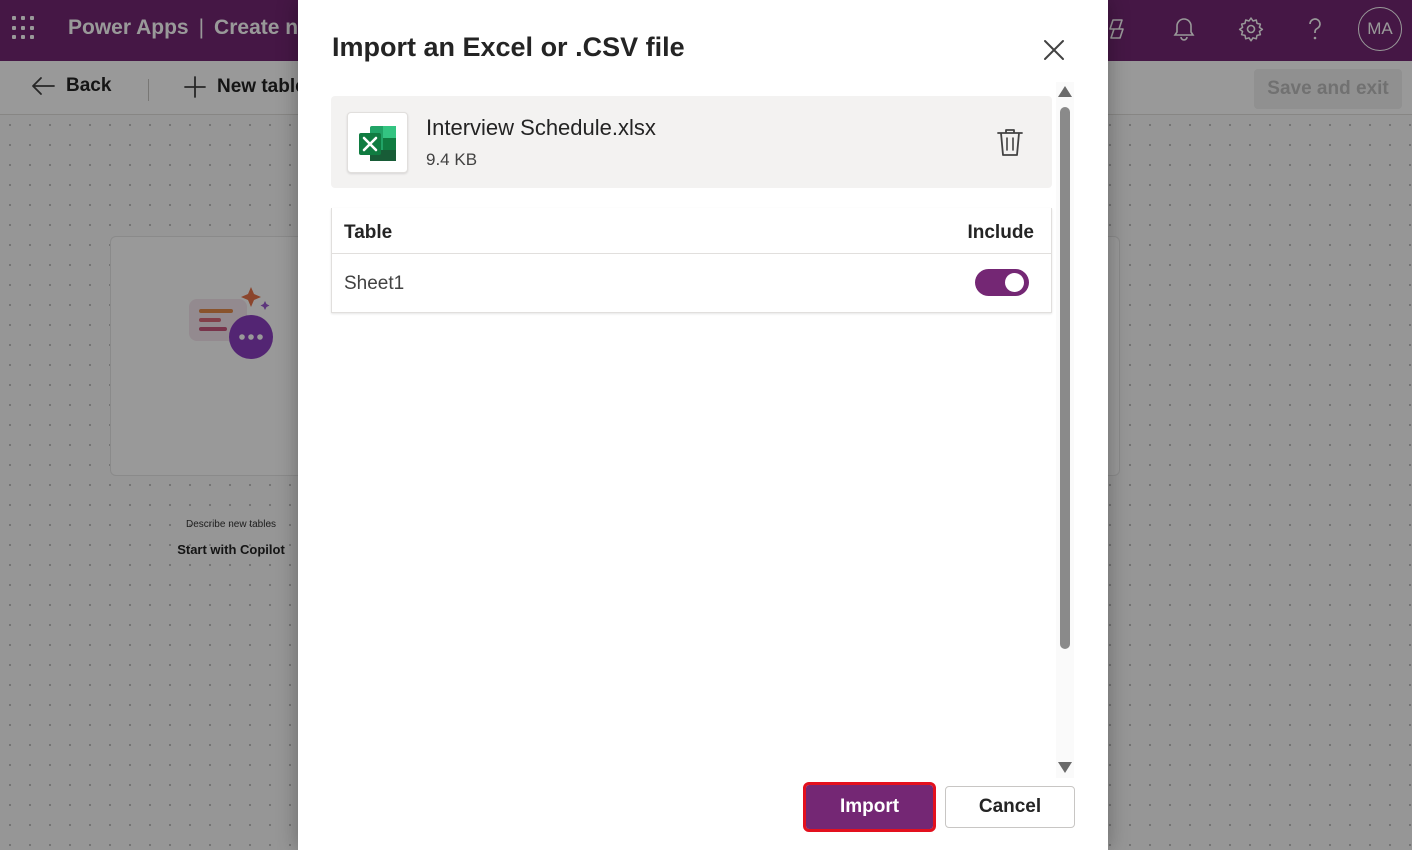 This screenshot has height=850, width=1412. What do you see at coordinates (452, 159) in the screenshot?
I see `file-size: 9.4 KB` at bounding box center [452, 159].